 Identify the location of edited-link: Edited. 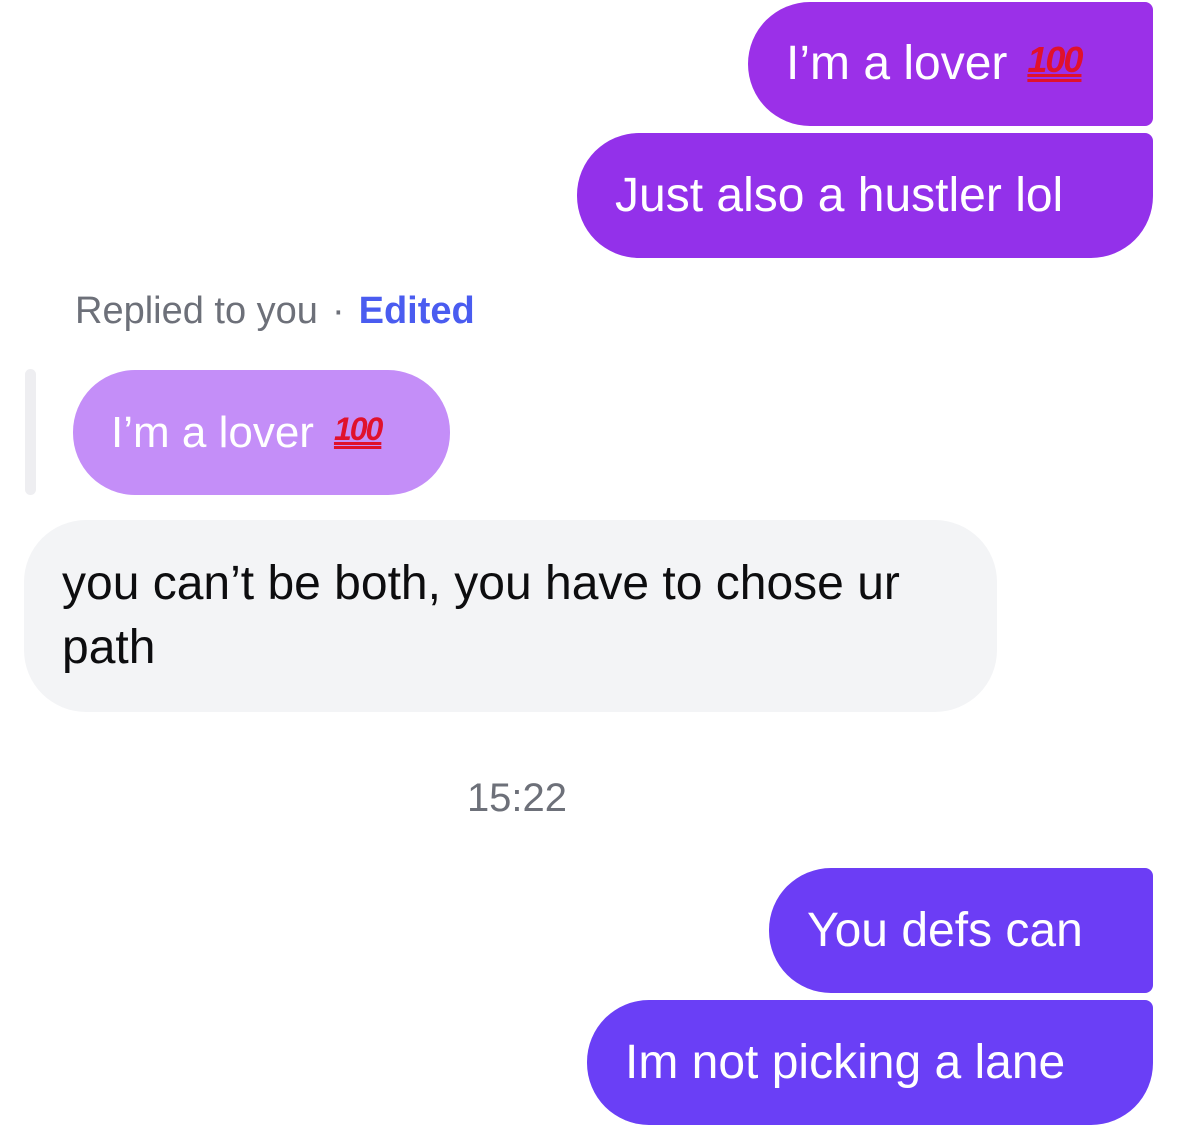
(417, 311).